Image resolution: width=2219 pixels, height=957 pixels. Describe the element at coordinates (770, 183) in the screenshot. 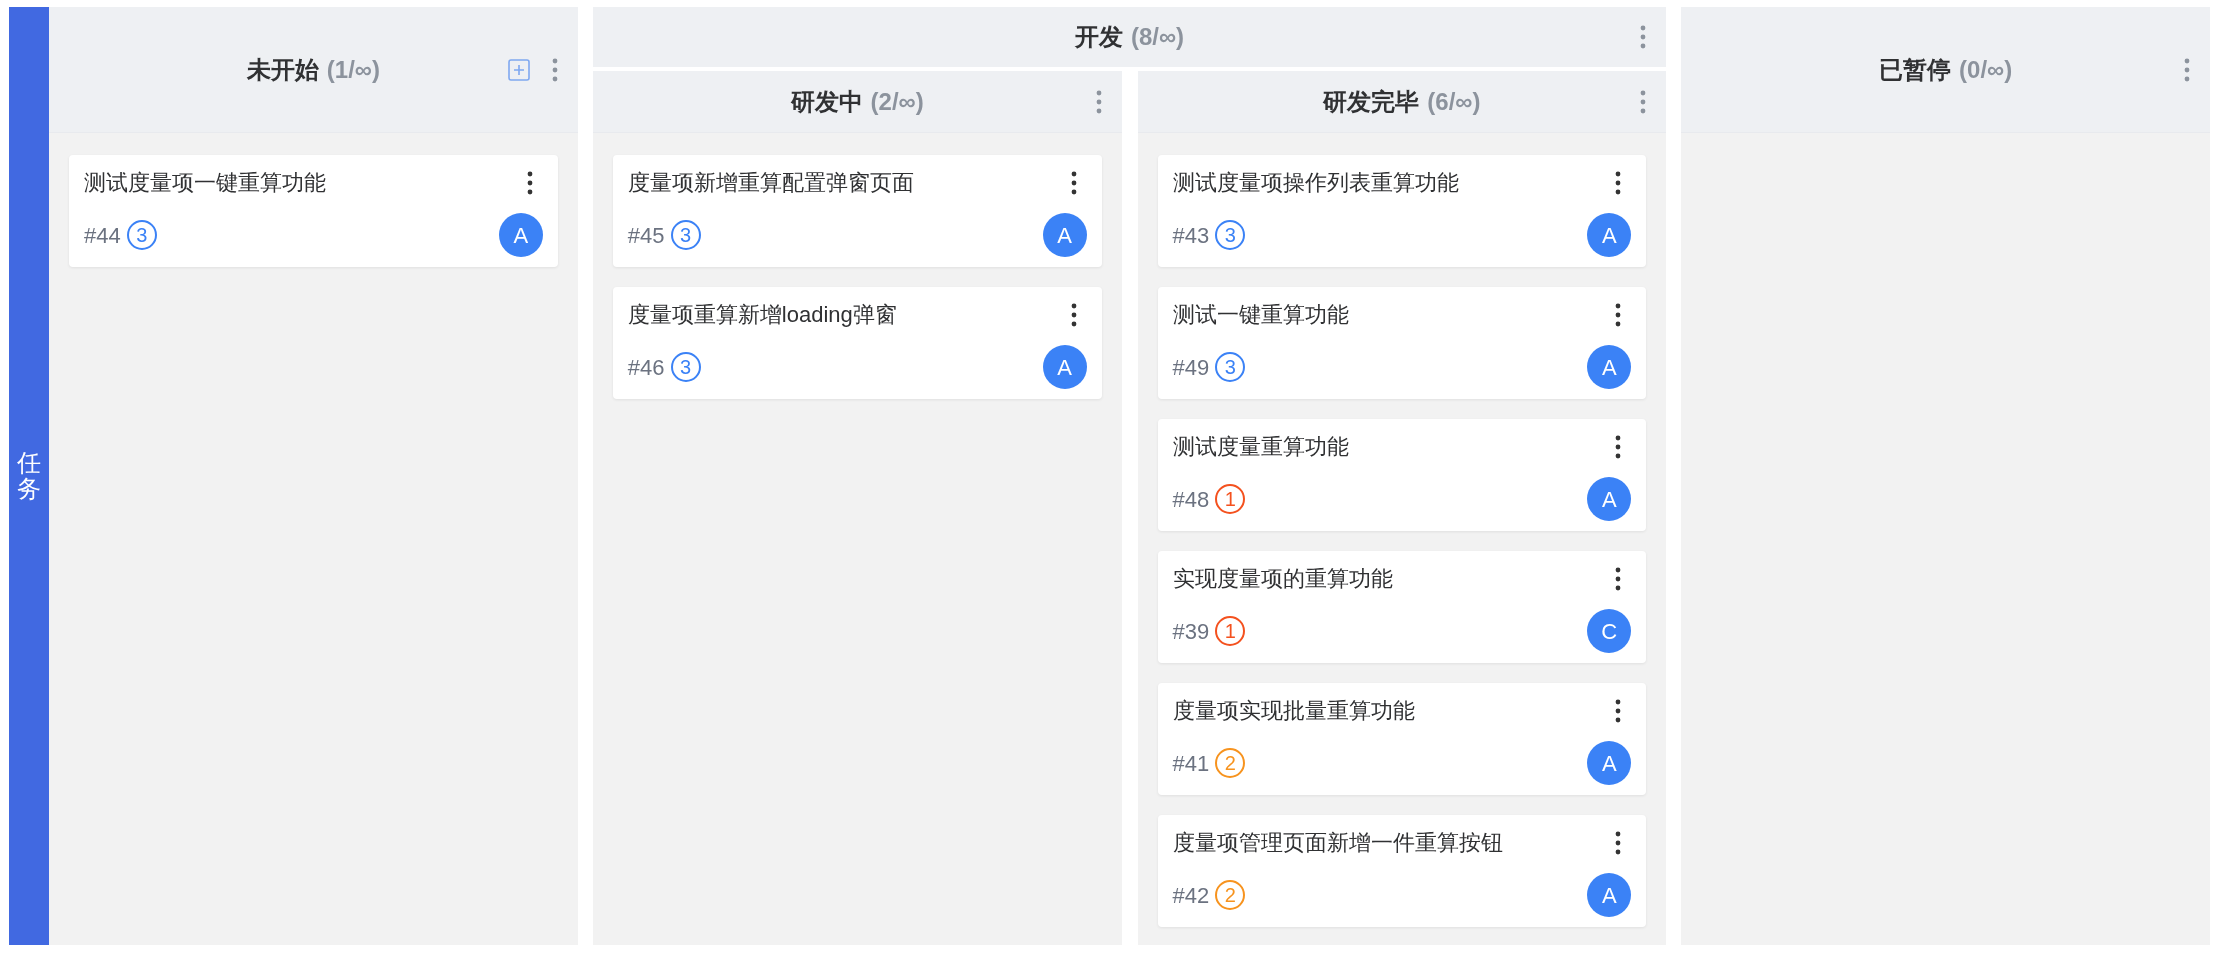

I see `card-title: 度量项新增重算配置弹窗页面` at that location.